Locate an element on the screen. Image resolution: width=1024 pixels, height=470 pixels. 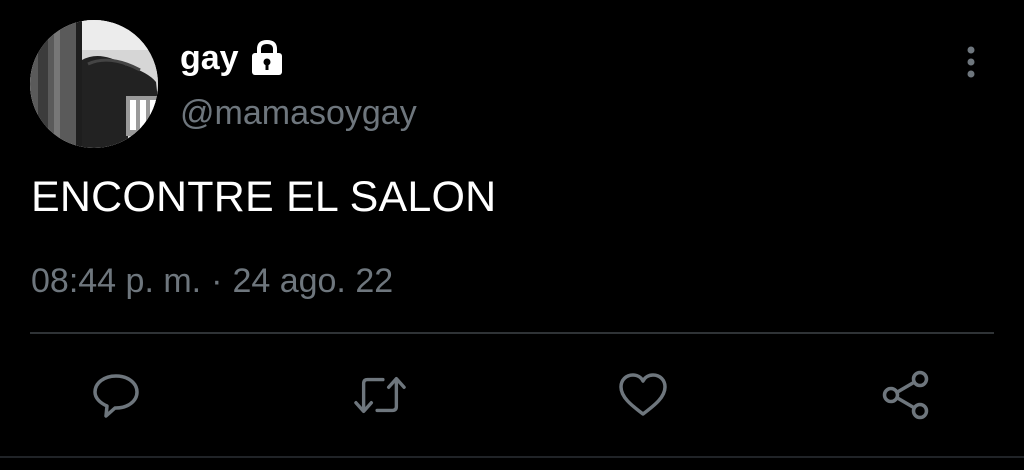
tweet-text: ENCONTRE EL SALON is located at coordinates (264, 197).